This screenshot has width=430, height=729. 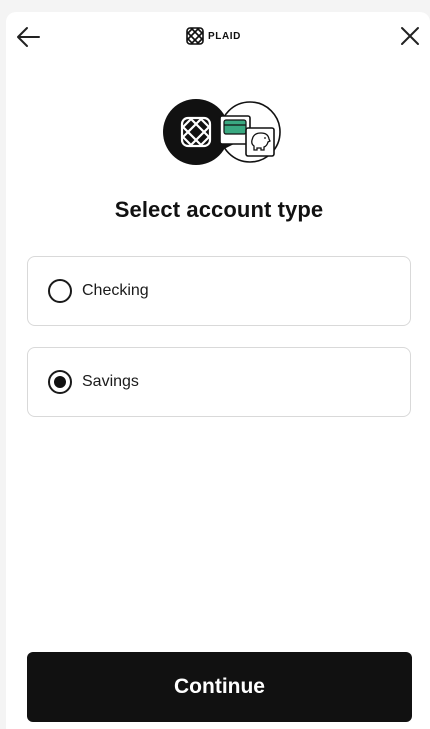 I want to click on piggy-bank-icon, so click(x=260, y=142).